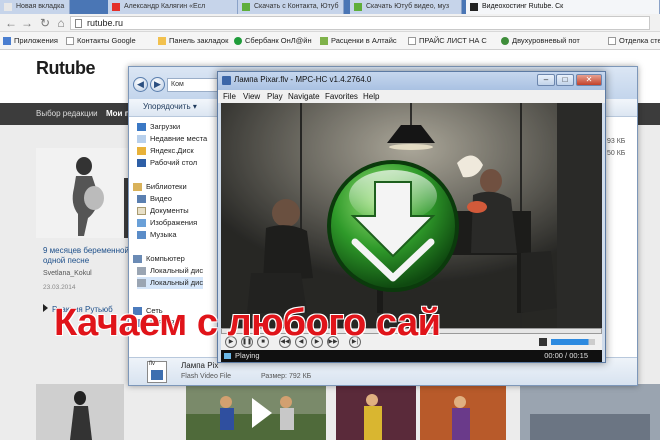 Image resolution: width=660 pixels, height=440 pixels. Describe the element at coordinates (634, 41) in the screenshot. I see `bookmark-finishing: Отделка сте` at that location.